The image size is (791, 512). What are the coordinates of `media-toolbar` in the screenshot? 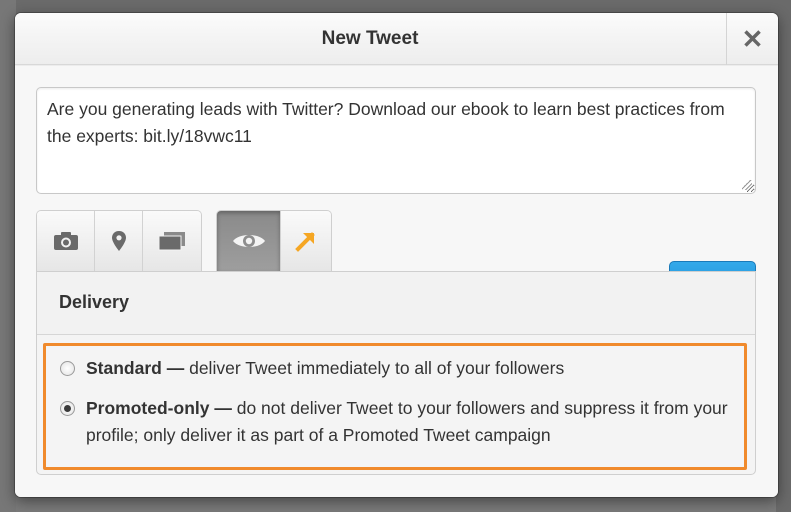 It's located at (119, 240).